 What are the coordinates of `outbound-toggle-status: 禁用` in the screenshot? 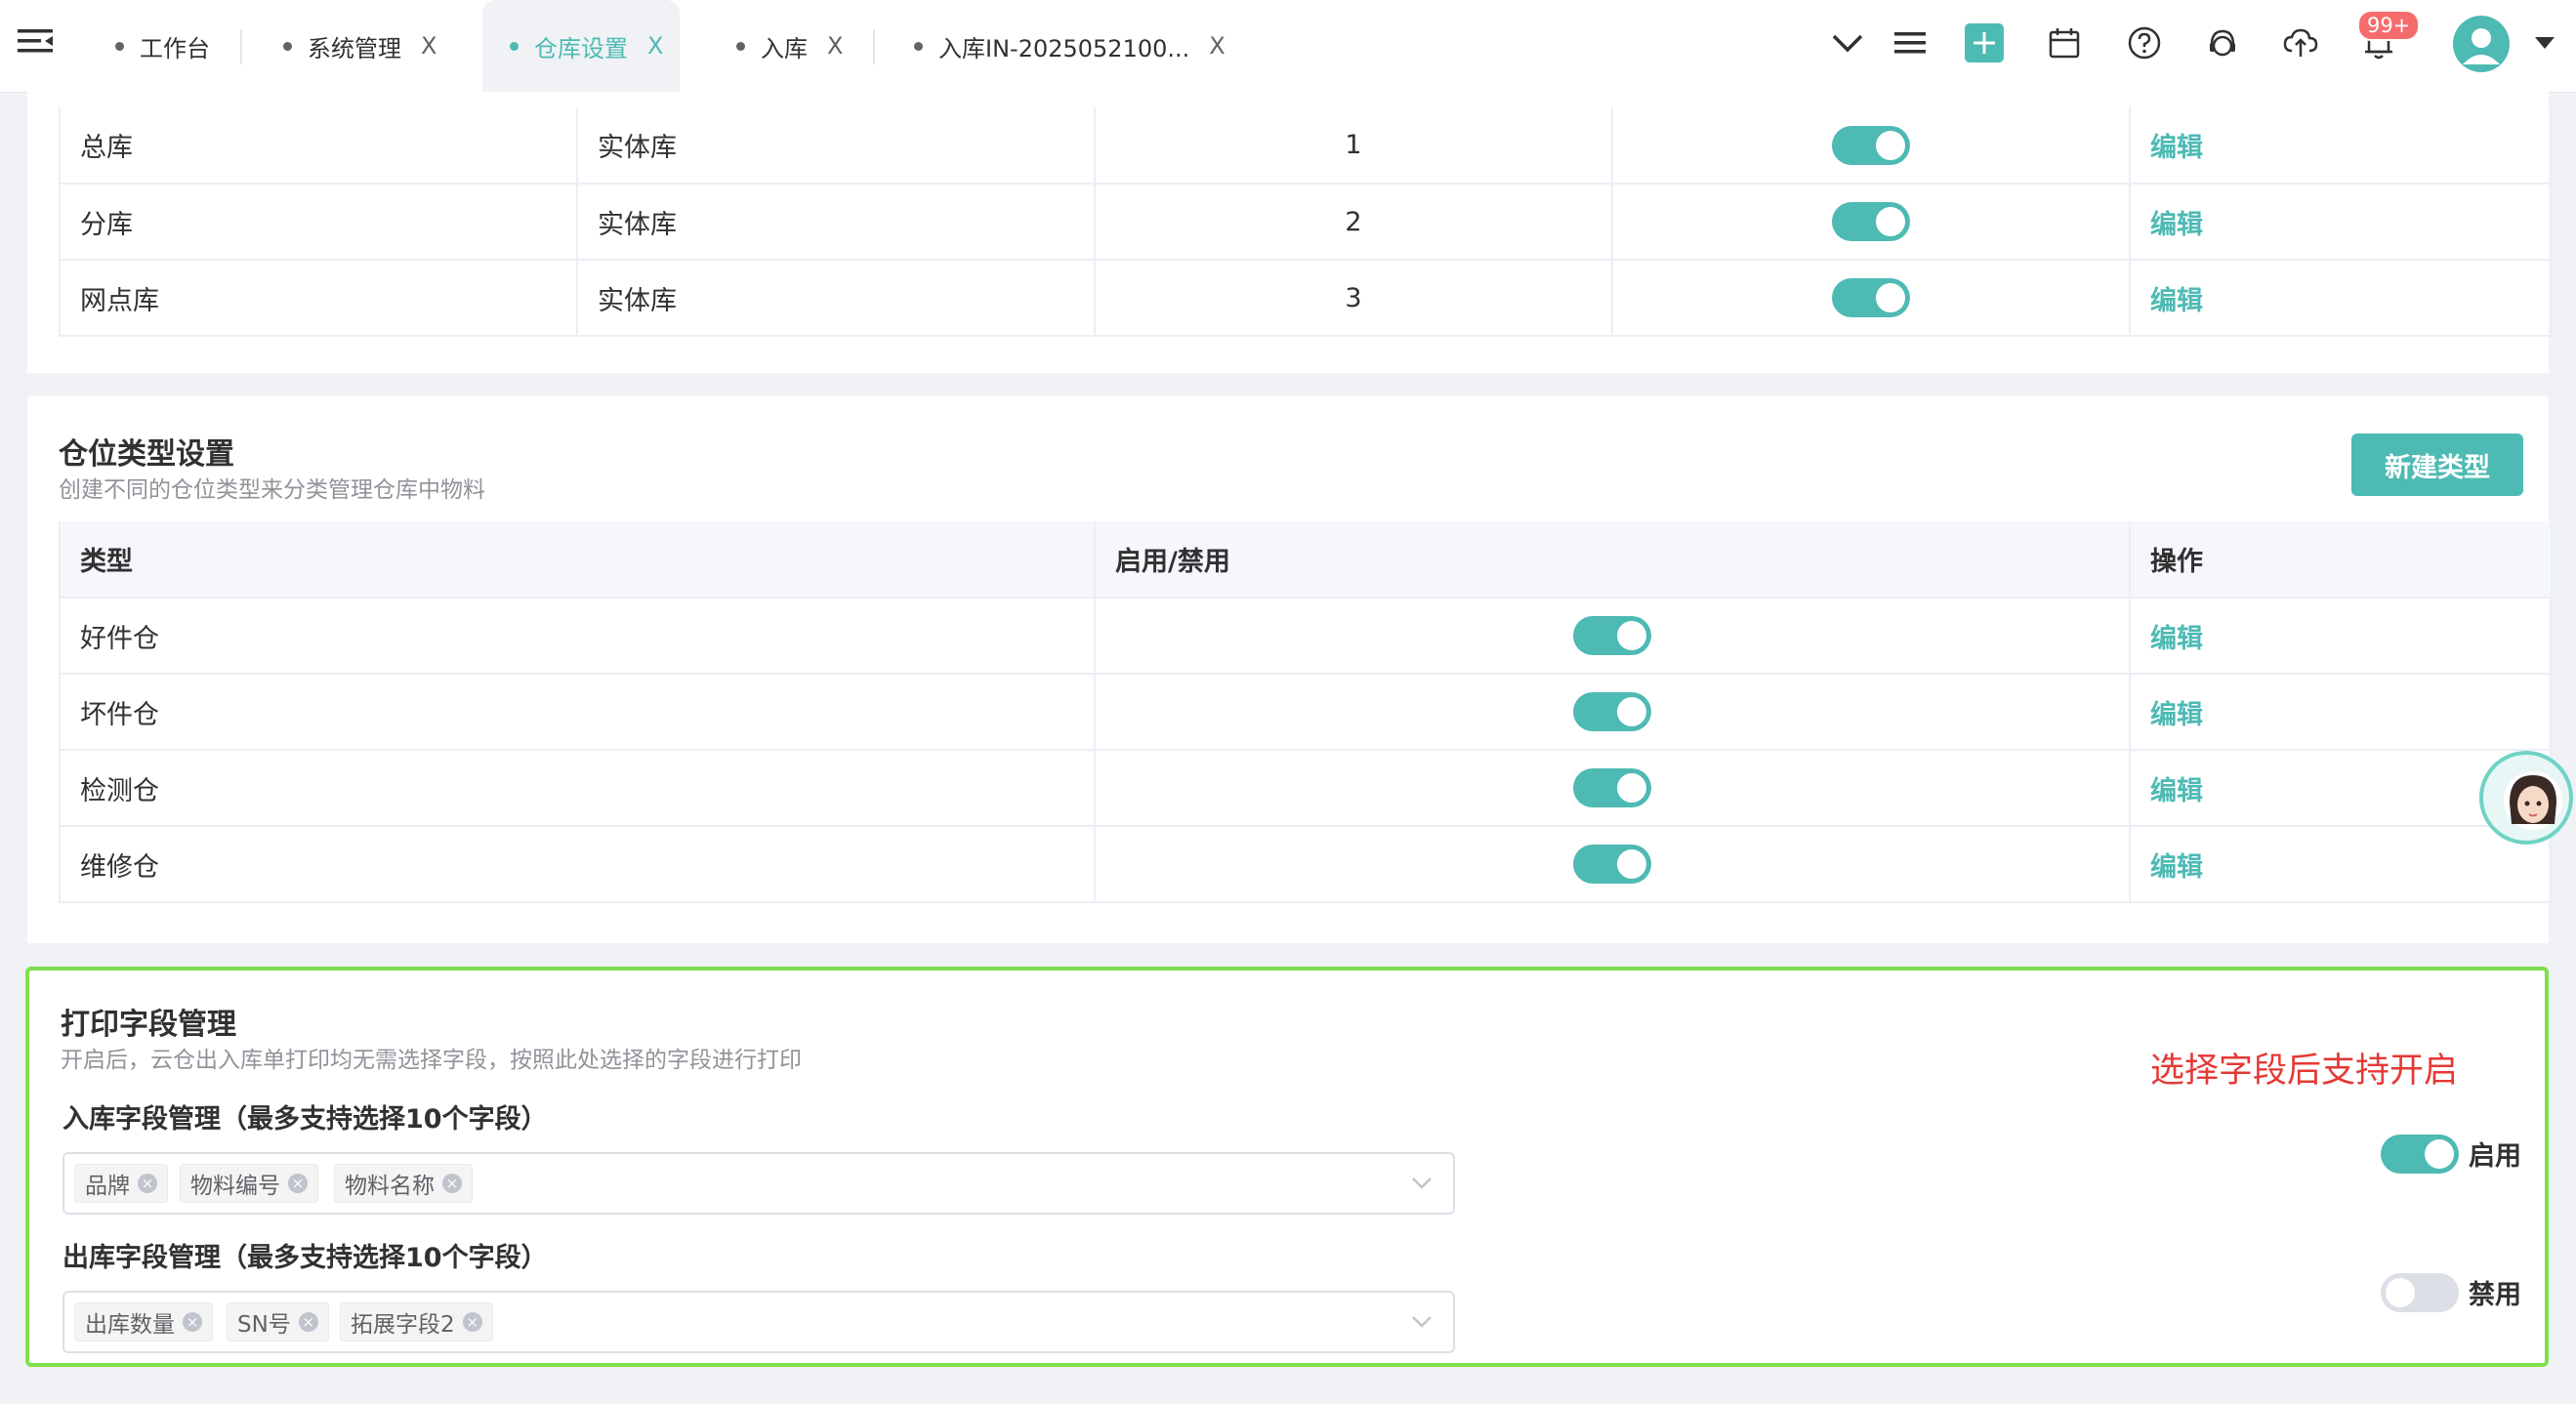 It's located at (2495, 1295).